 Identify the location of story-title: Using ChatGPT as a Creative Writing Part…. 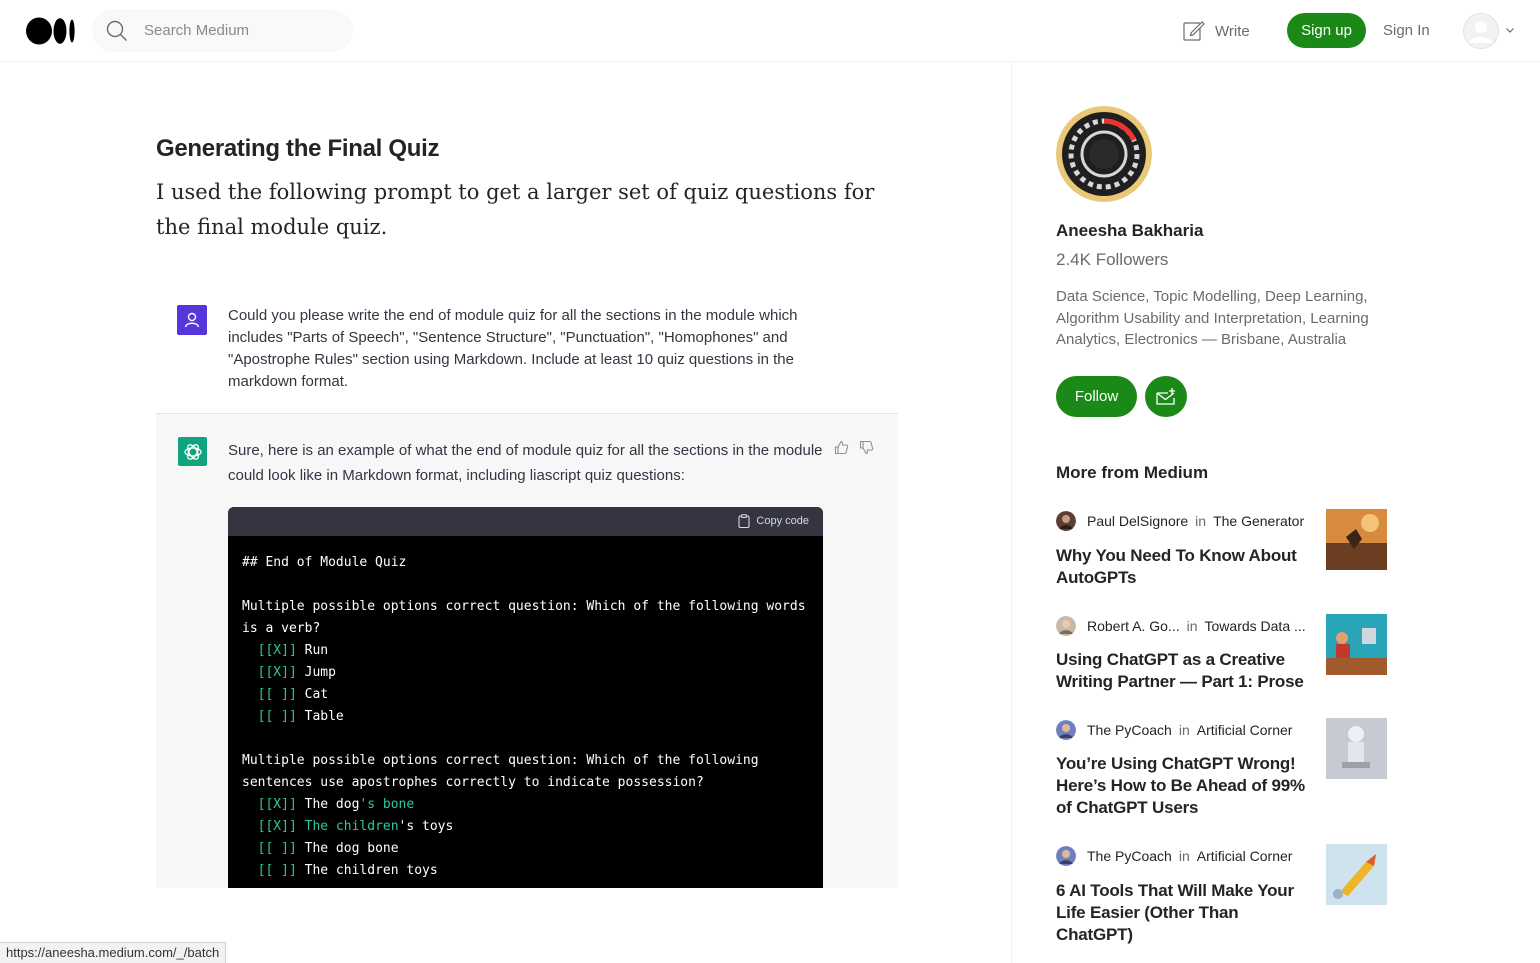
(1181, 671).